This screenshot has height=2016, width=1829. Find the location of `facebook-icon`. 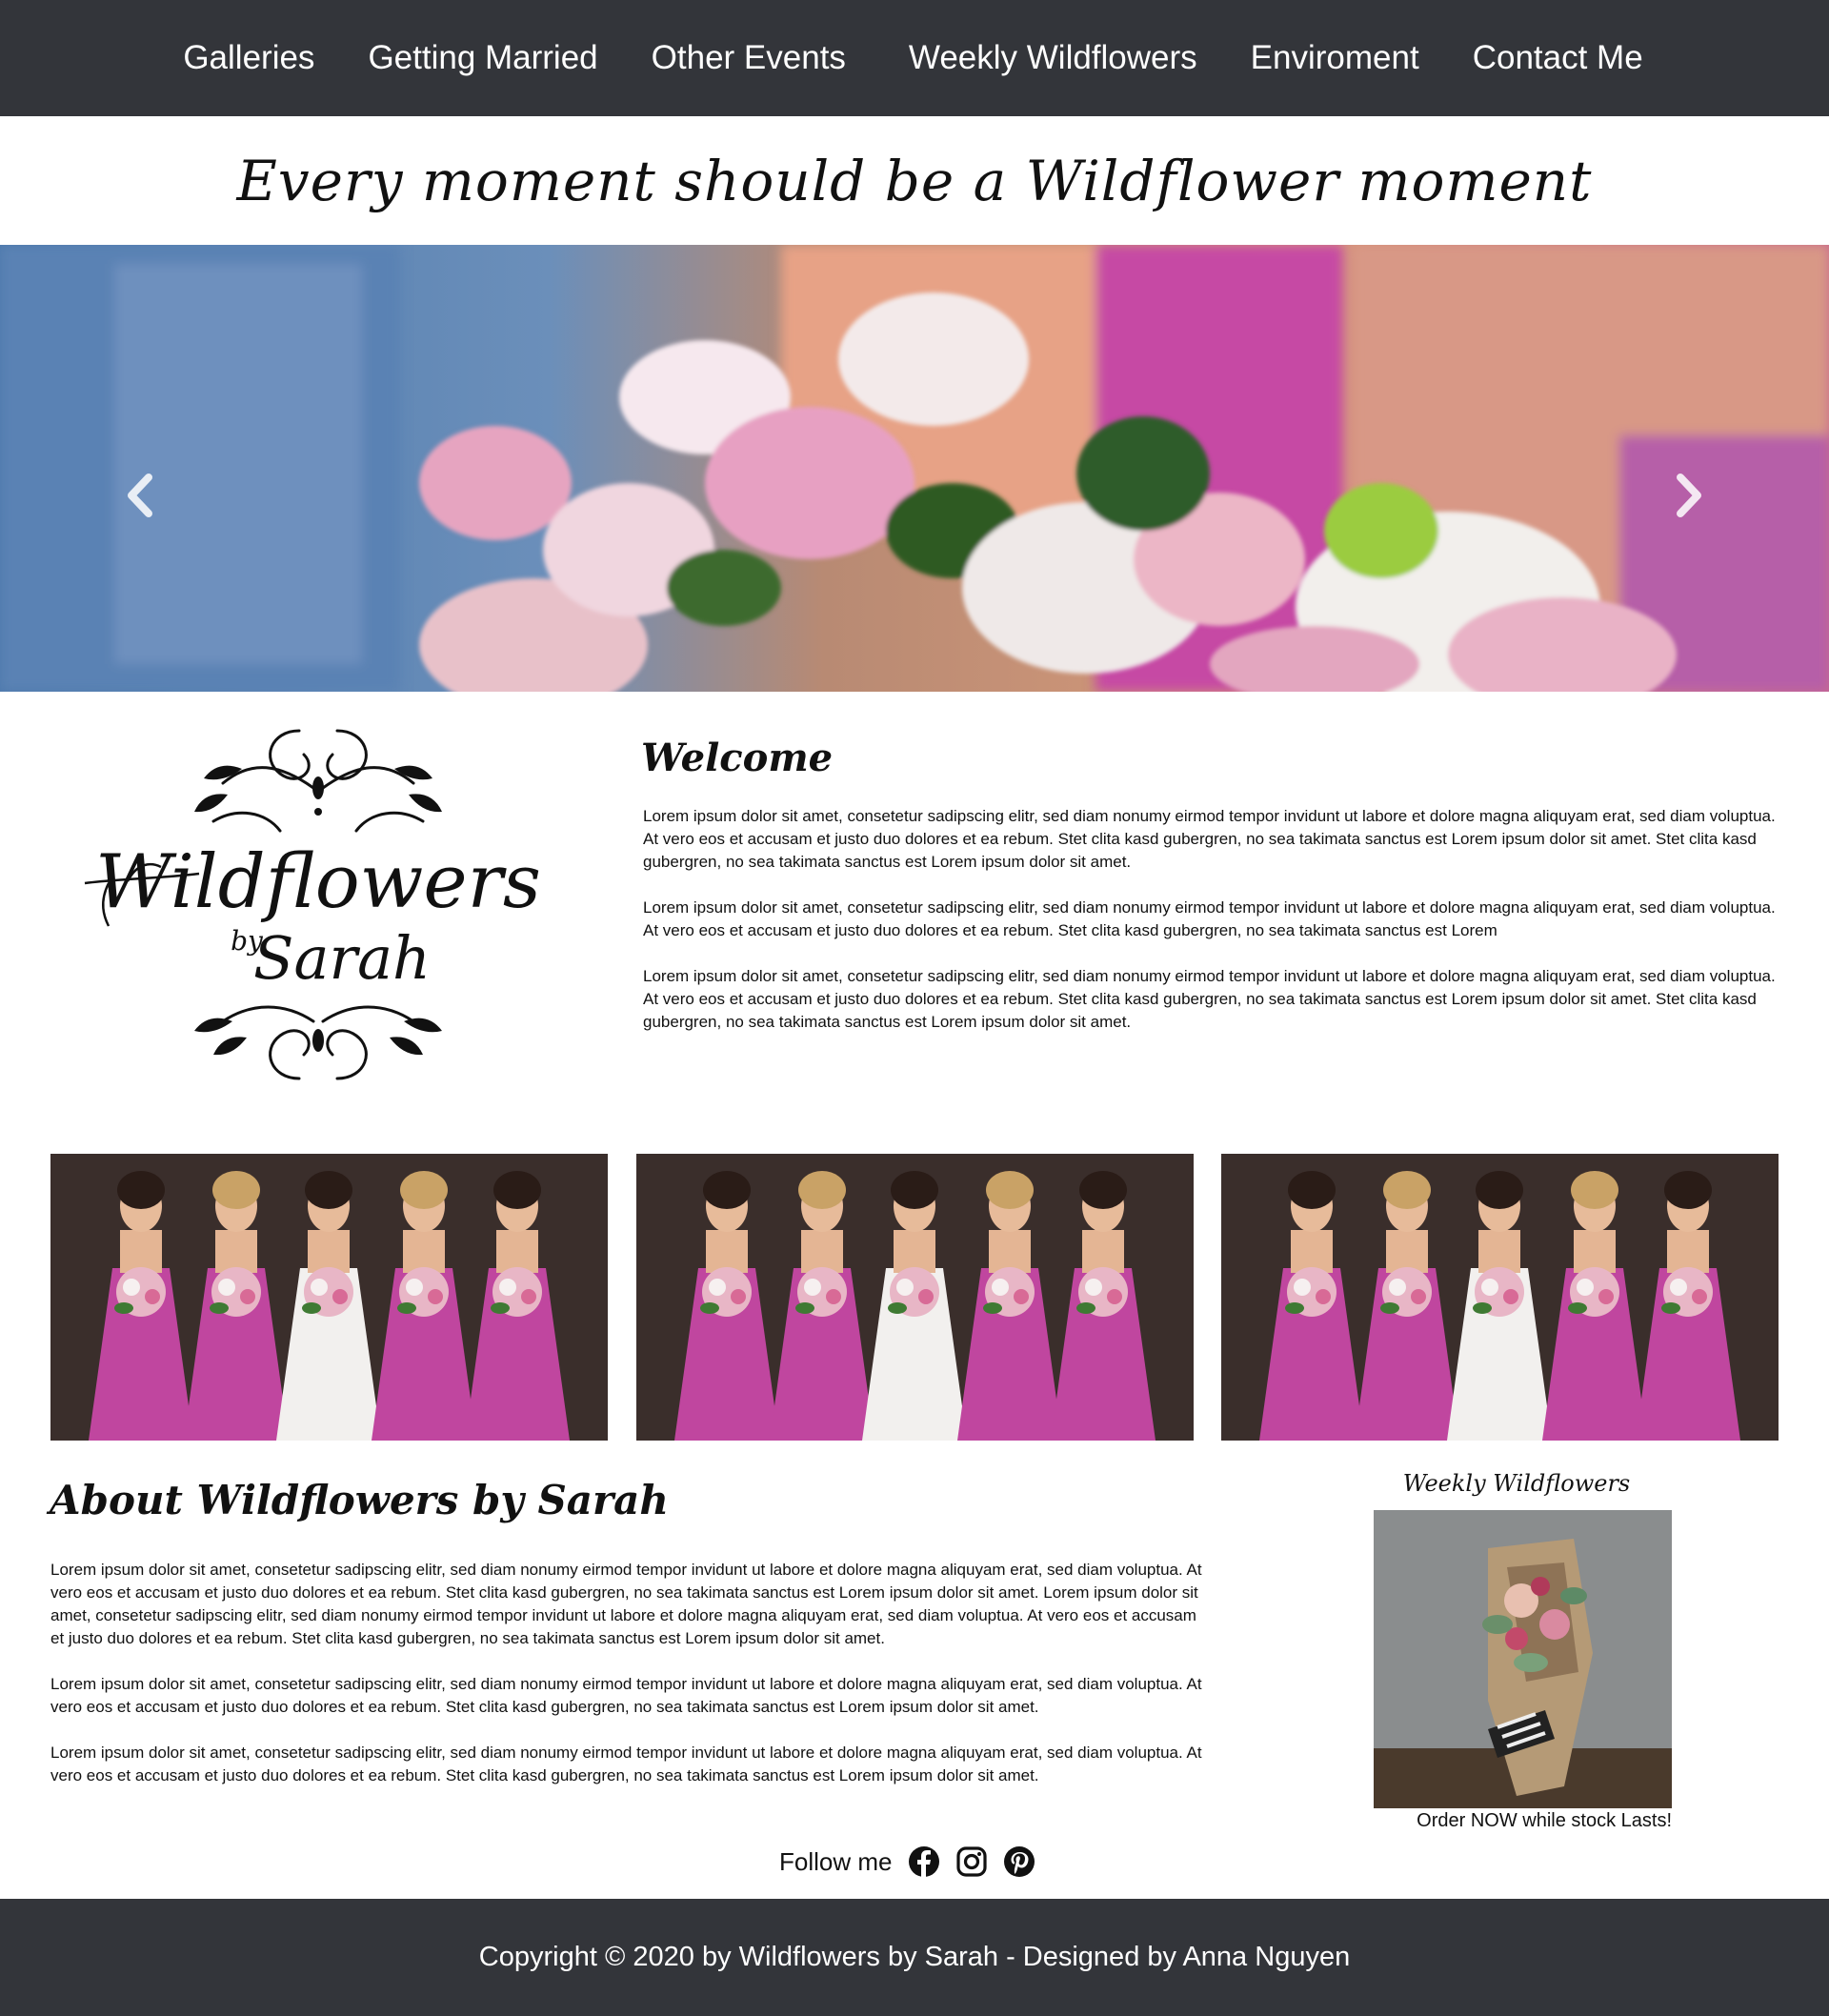

facebook-icon is located at coordinates (925, 1862).